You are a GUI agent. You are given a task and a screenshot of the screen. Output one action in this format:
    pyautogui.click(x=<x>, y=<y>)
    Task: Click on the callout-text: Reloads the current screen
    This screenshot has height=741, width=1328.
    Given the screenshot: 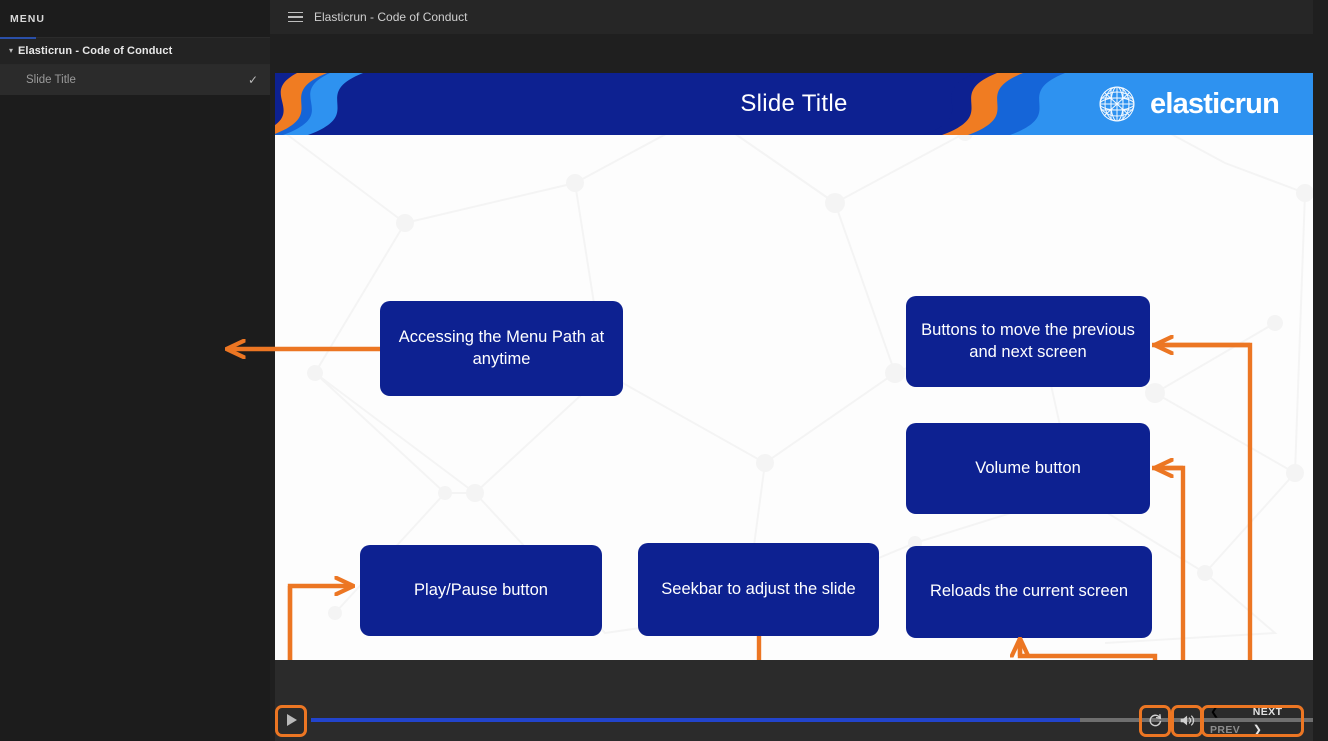 What is the action you would take?
    pyautogui.click(x=1029, y=591)
    